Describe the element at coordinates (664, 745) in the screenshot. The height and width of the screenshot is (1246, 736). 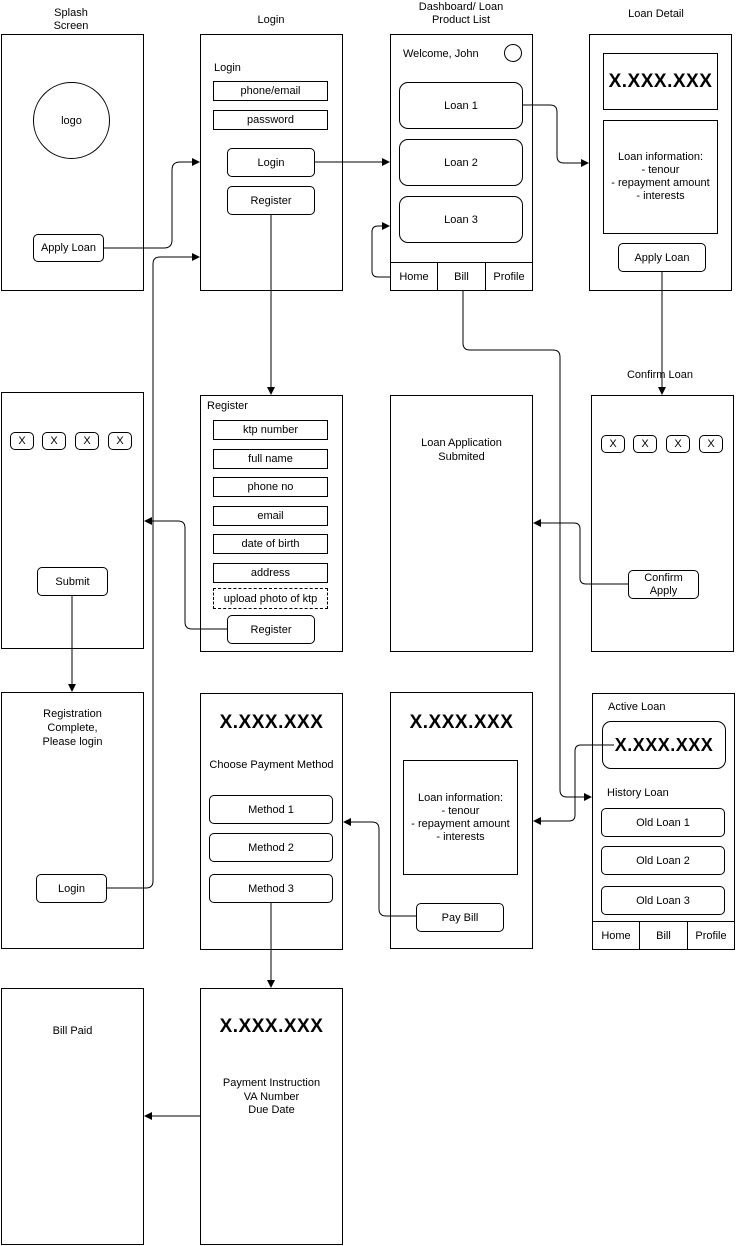
I see `active-loan-card: X.XXX.XXX` at that location.